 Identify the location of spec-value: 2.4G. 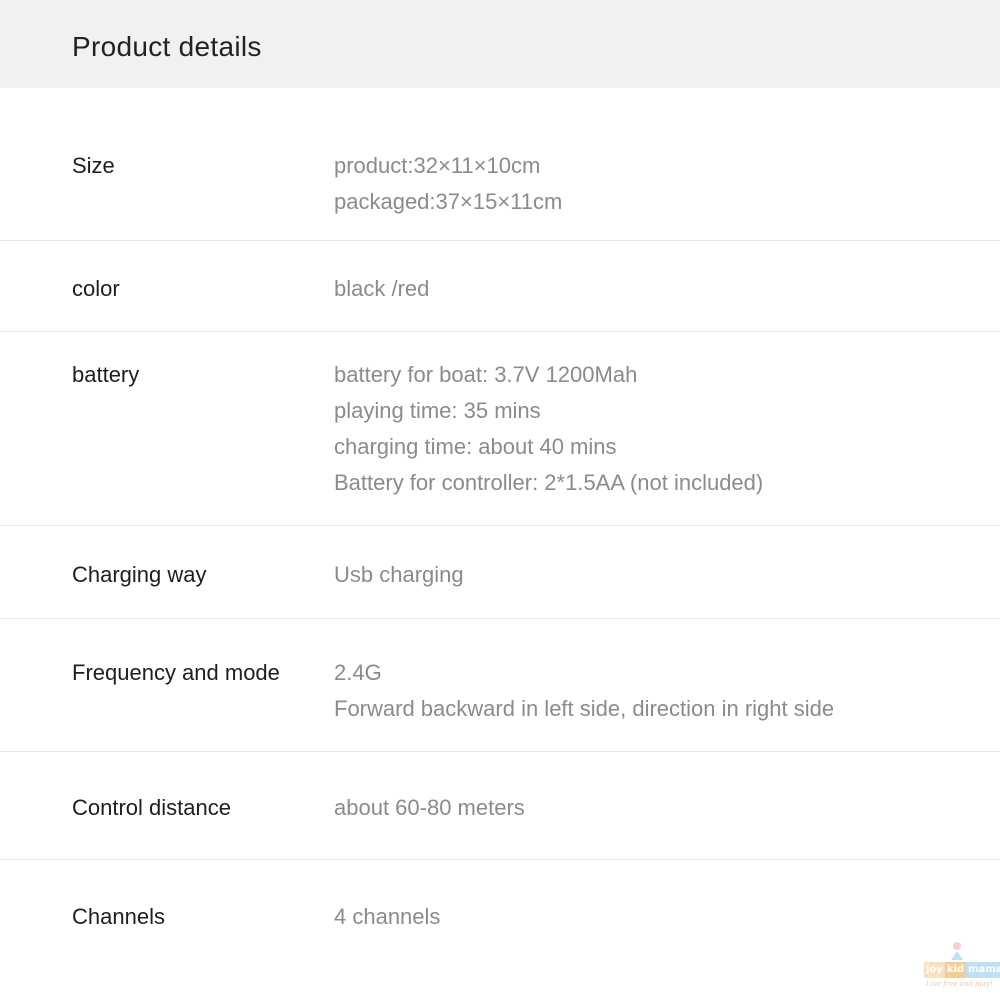
(358, 672).